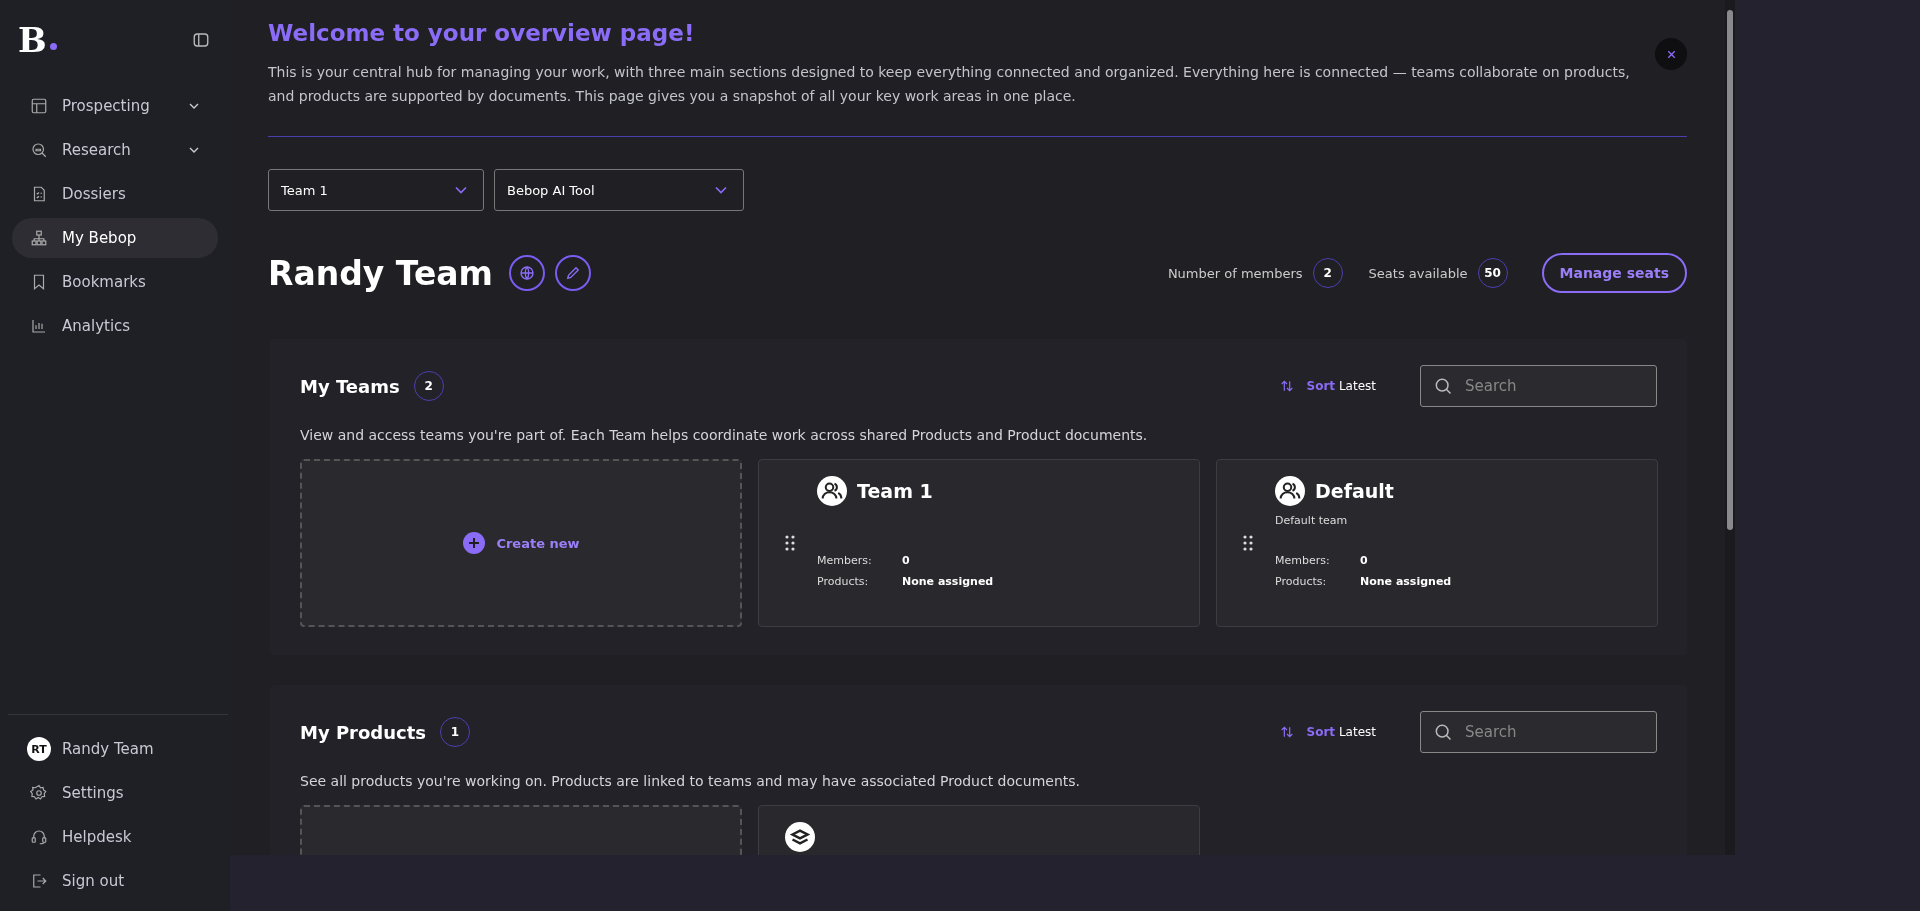 The image size is (1920, 911). What do you see at coordinates (39, 749) in the screenshot?
I see `avatar: RT` at bounding box center [39, 749].